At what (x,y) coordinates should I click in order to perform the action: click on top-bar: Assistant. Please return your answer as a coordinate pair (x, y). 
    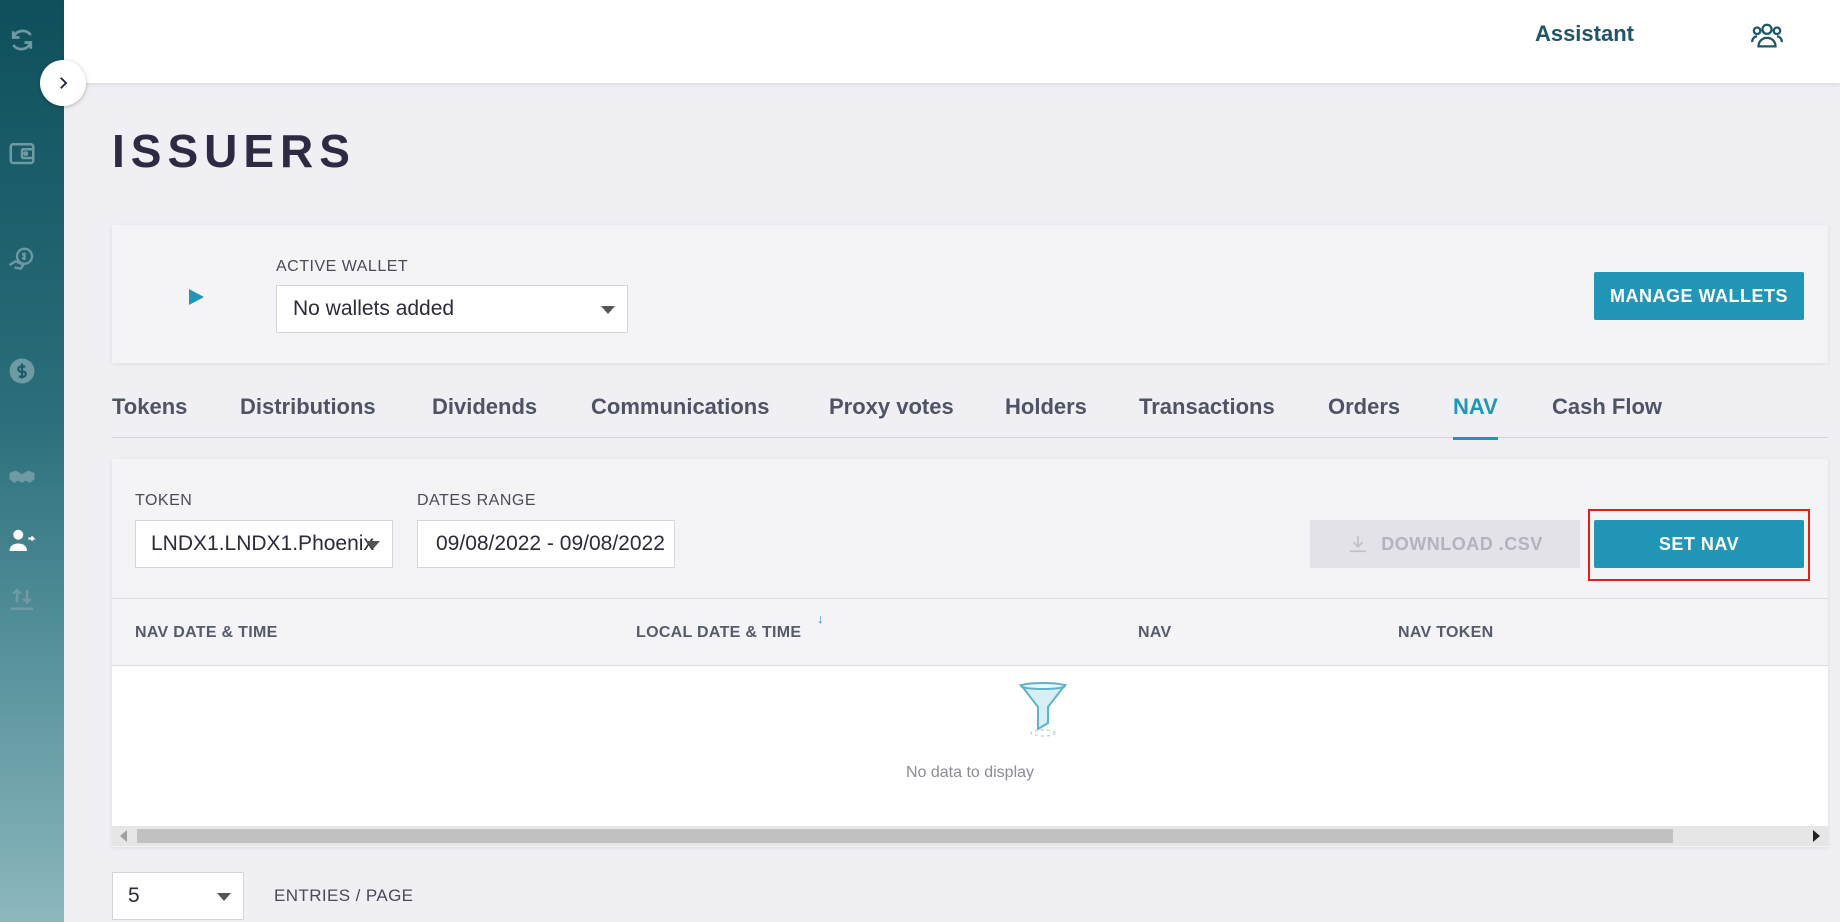
    Looking at the image, I should click on (952, 41).